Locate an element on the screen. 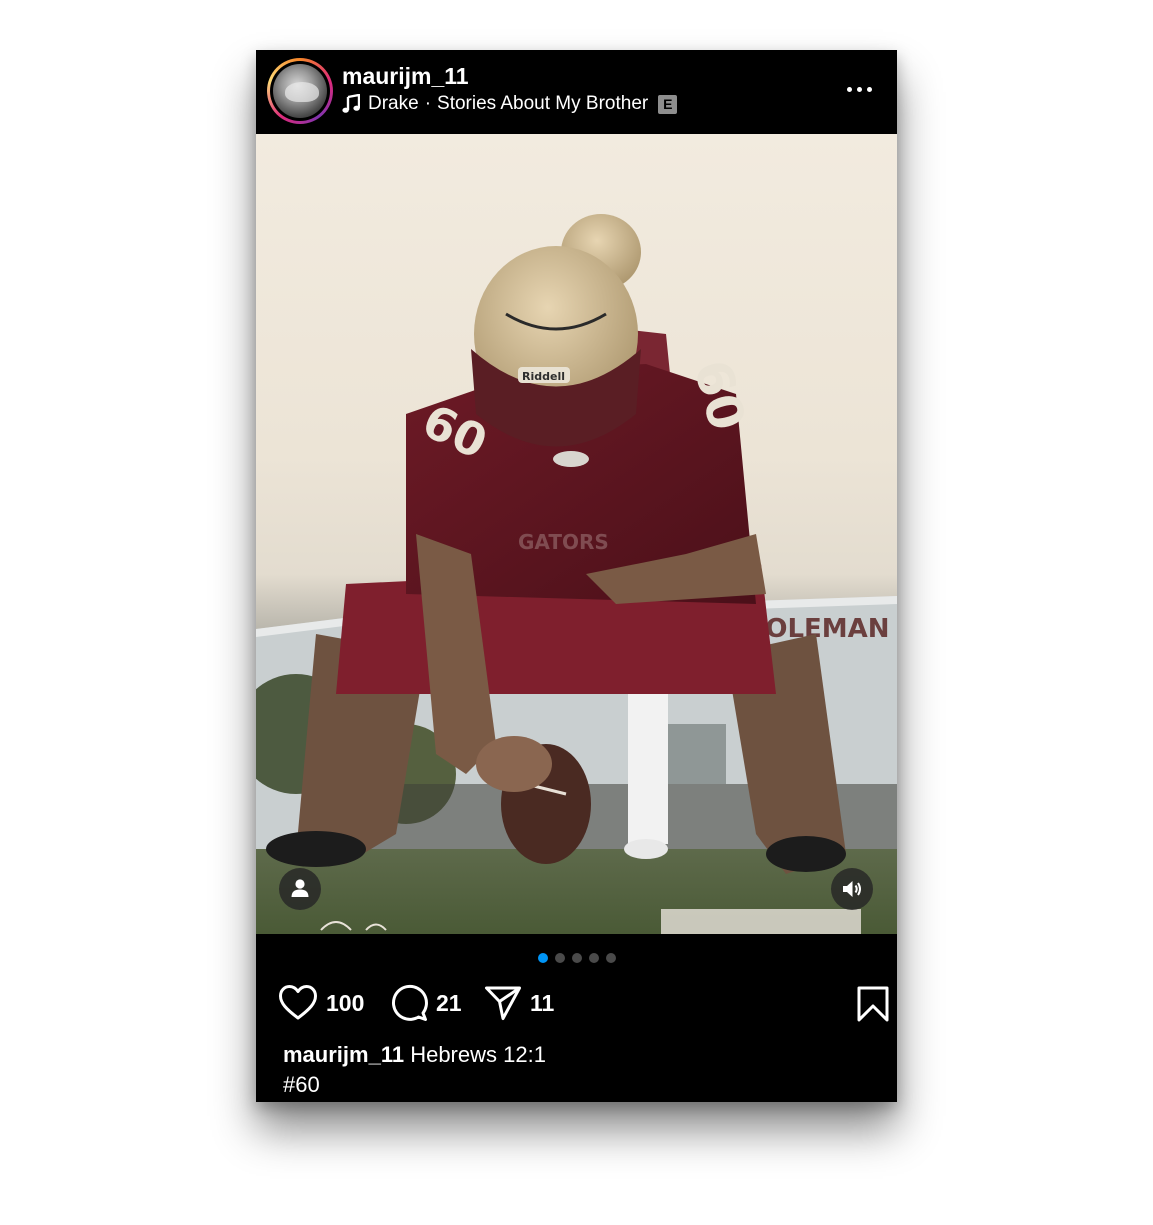 The image size is (1153, 1225). caption-username: maurijm_11 is located at coordinates (343, 1054).